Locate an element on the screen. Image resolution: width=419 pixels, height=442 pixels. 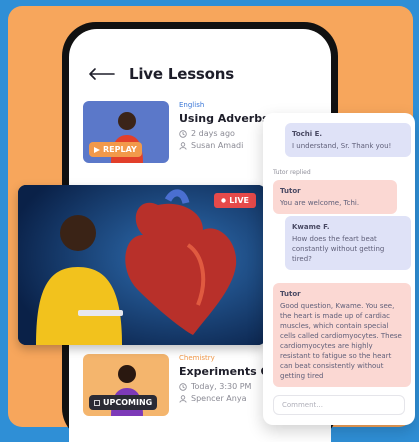
page-title: Live Lessons is located at coordinates (181, 74).